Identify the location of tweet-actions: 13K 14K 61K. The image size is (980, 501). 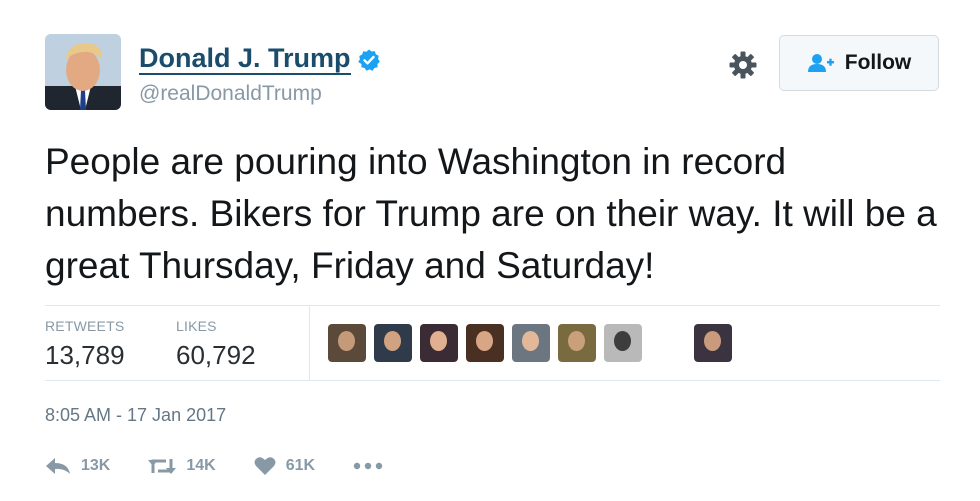
(238, 466).